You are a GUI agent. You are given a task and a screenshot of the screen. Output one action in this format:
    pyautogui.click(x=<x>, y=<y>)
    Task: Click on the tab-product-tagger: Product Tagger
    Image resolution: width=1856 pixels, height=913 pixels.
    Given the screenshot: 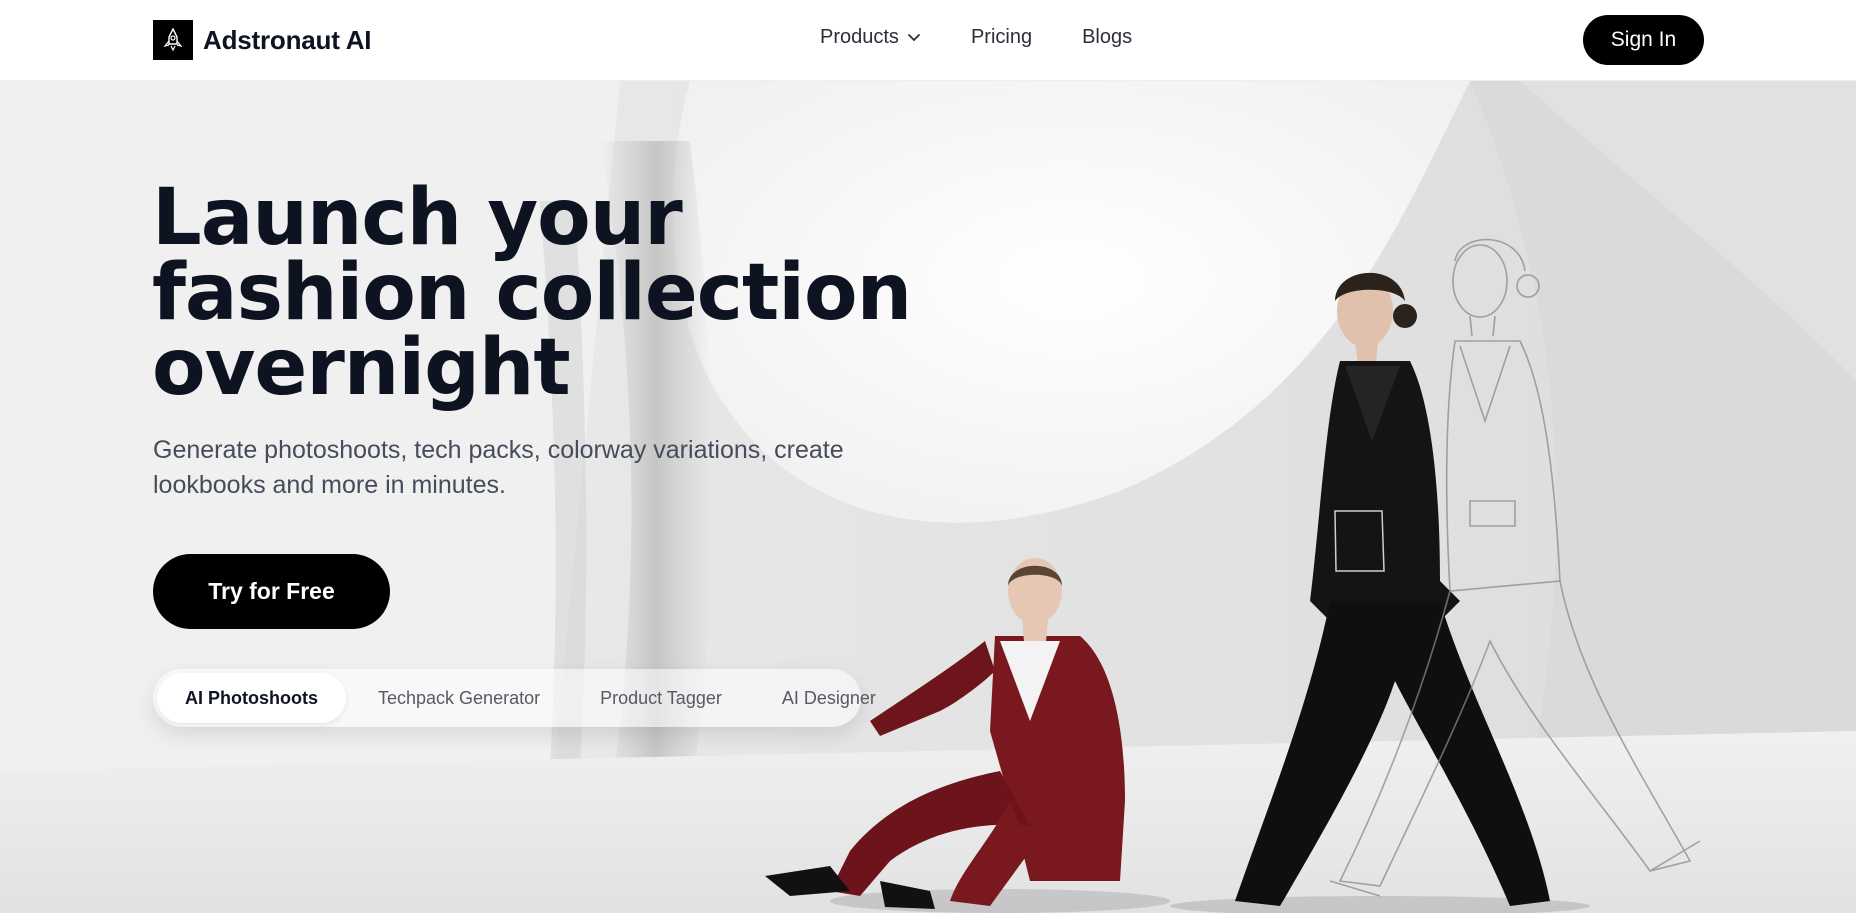 What is the action you would take?
    pyautogui.click(x=661, y=698)
    